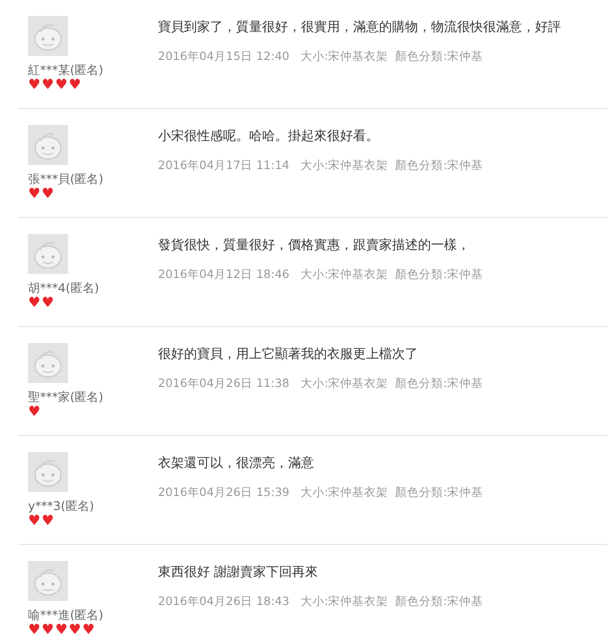  Describe the element at coordinates (35, 412) in the screenshot. I see `credit-hearts: ♥` at that location.